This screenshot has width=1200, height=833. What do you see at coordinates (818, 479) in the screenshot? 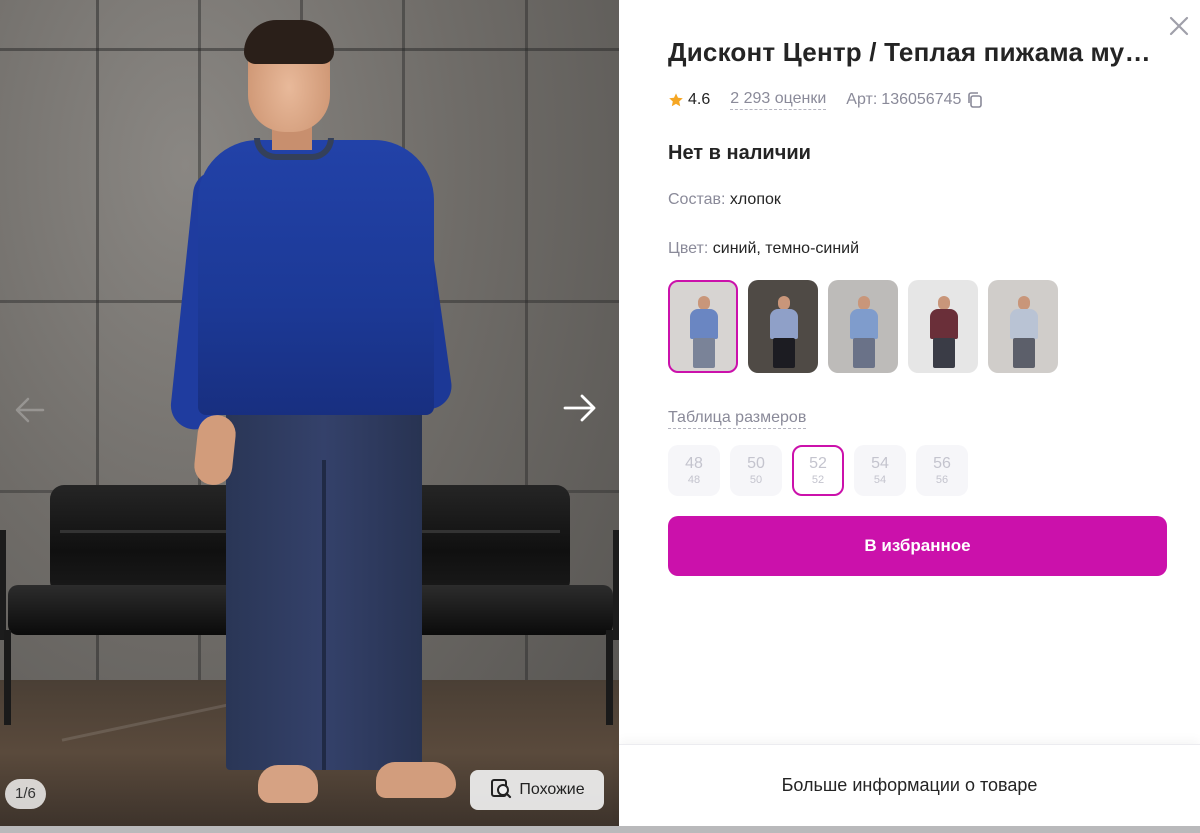
I see `size-sublabel: 52` at bounding box center [818, 479].